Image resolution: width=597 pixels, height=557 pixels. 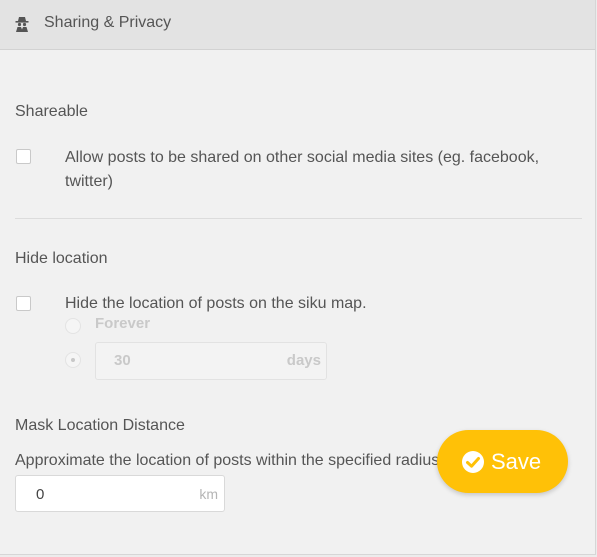 What do you see at coordinates (297, 25) in the screenshot?
I see `panel-header: Sharing & Privacy` at bounding box center [297, 25].